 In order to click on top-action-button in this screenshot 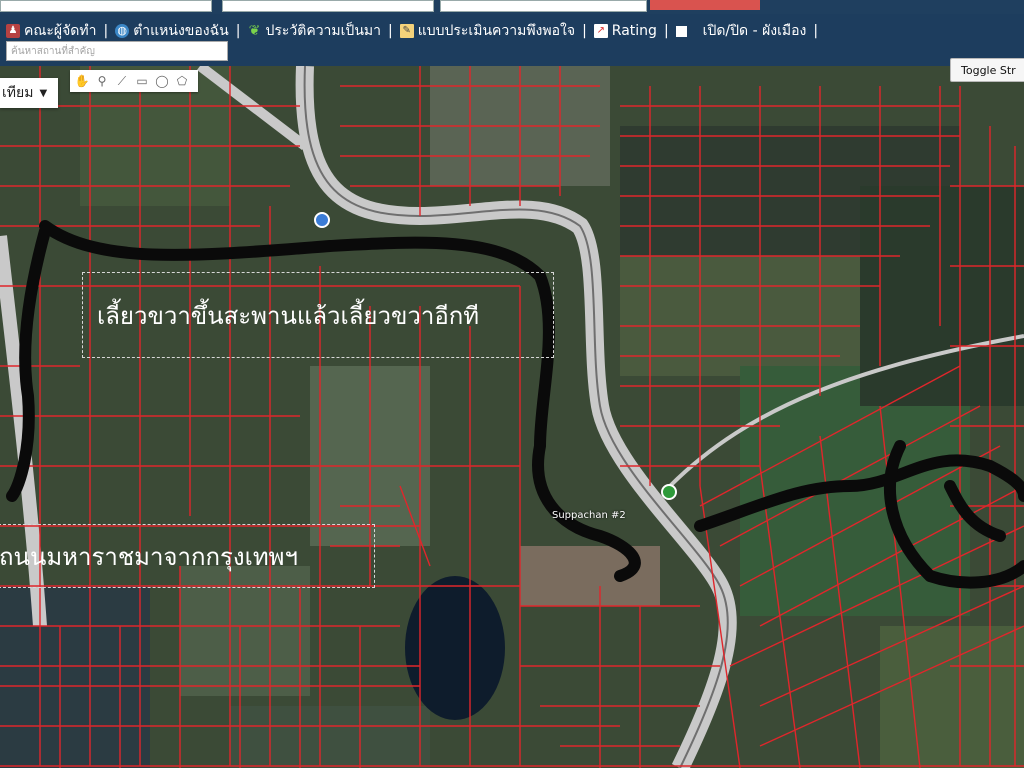, I will do `click(705, 5)`.